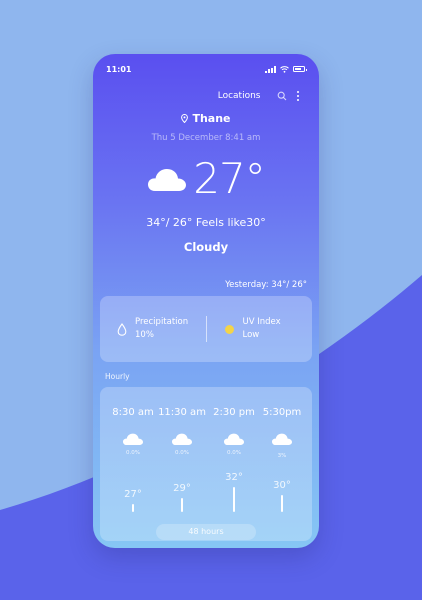 The height and width of the screenshot is (600, 422). I want to click on weather-condition: Cloudy, so click(206, 247).